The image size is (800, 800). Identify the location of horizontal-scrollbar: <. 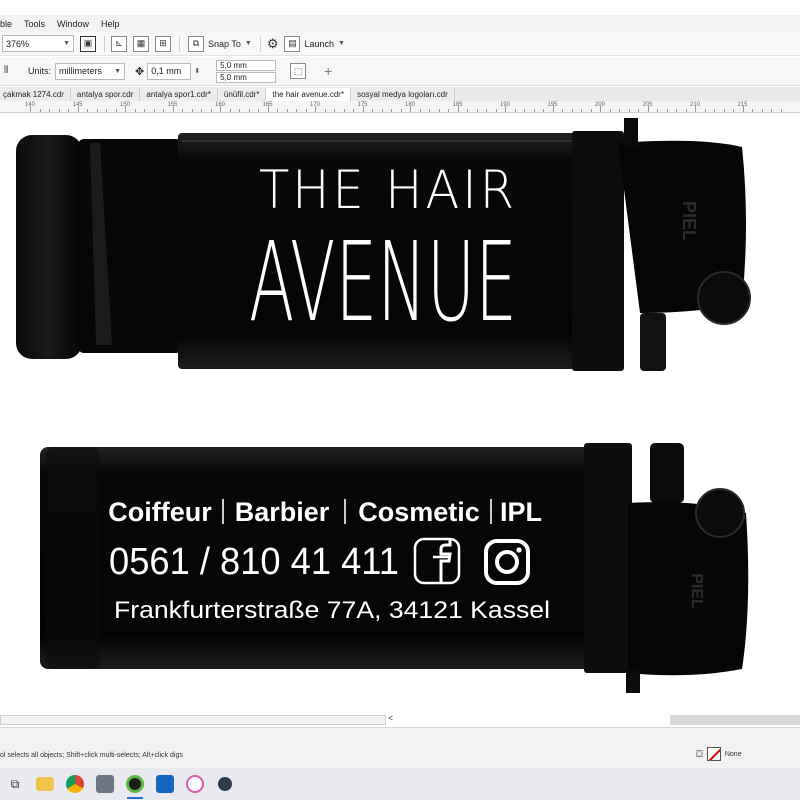
(400, 720).